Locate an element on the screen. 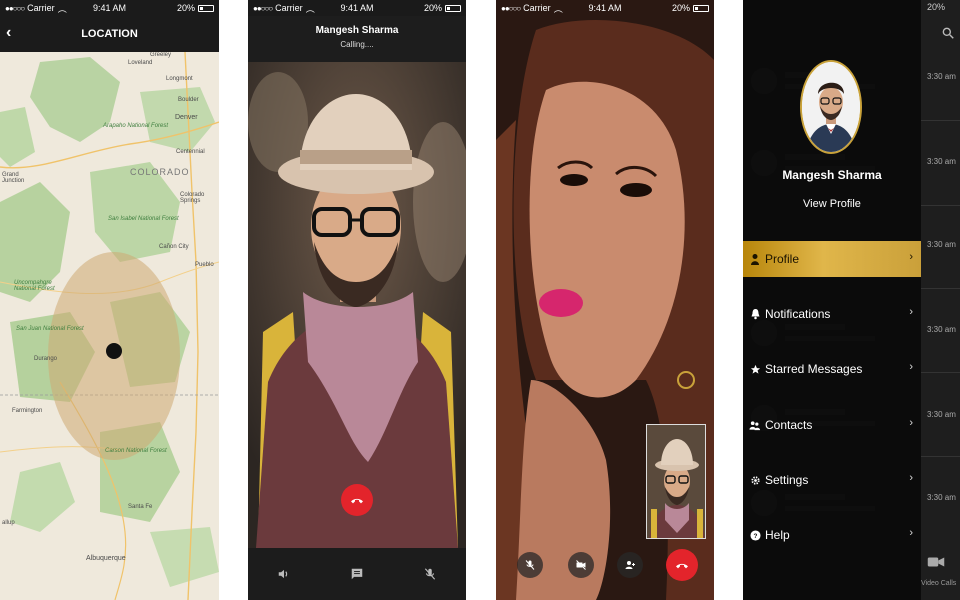  map-label: Boulder is located at coordinates (188, 100).